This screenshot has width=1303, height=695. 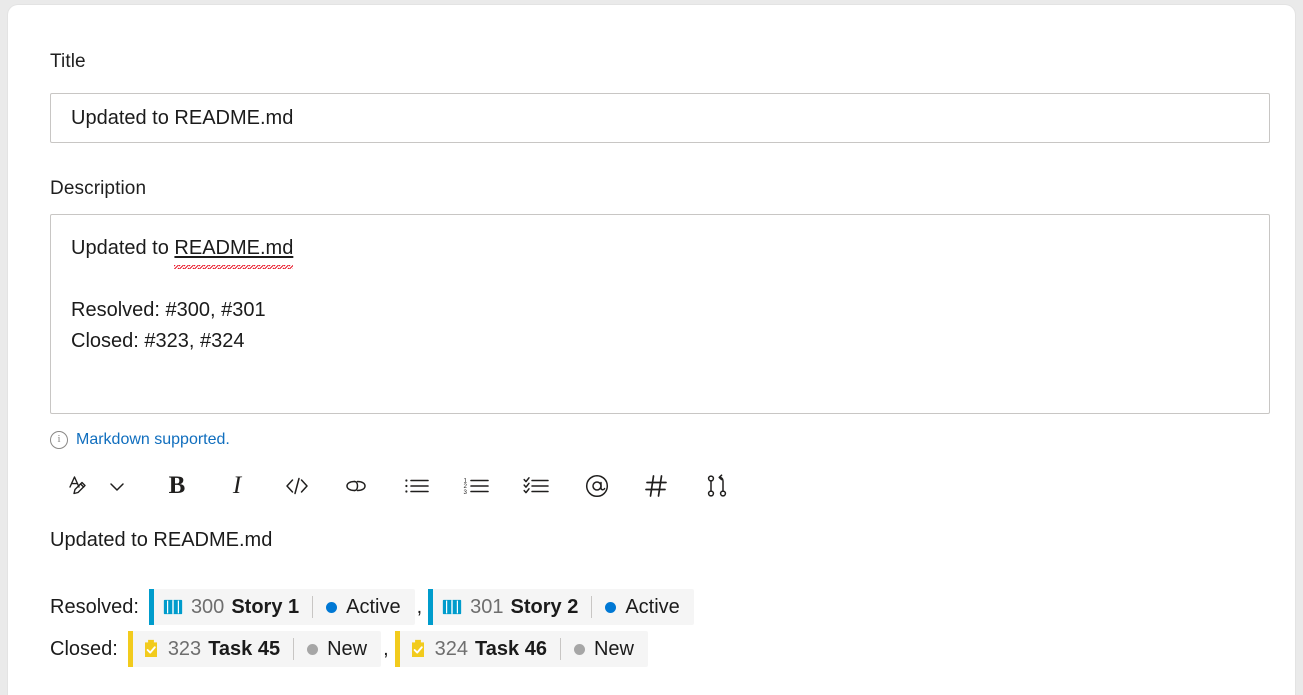 I want to click on markdown-supported-note: i Markdown supported., so click(x=140, y=440).